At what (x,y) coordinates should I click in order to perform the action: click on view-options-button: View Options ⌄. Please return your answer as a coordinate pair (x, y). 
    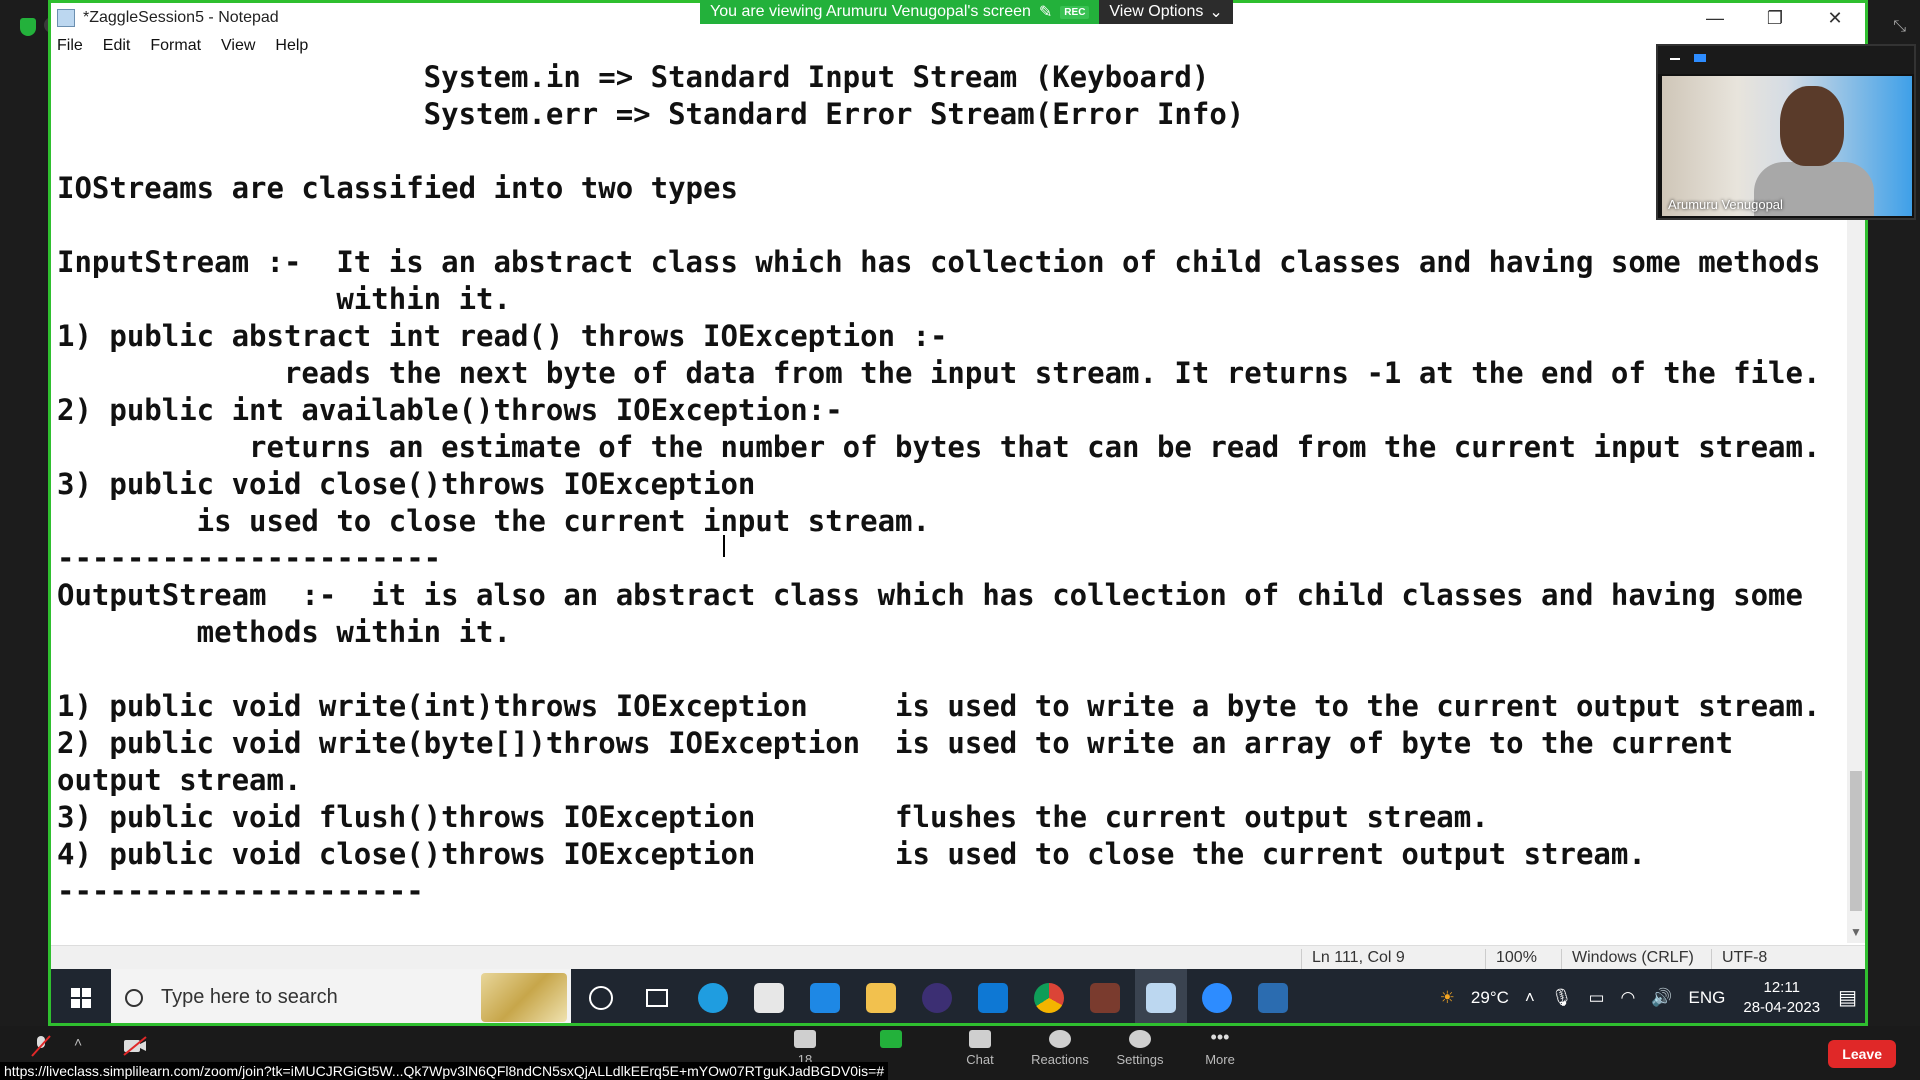
    Looking at the image, I should click on (1166, 12).